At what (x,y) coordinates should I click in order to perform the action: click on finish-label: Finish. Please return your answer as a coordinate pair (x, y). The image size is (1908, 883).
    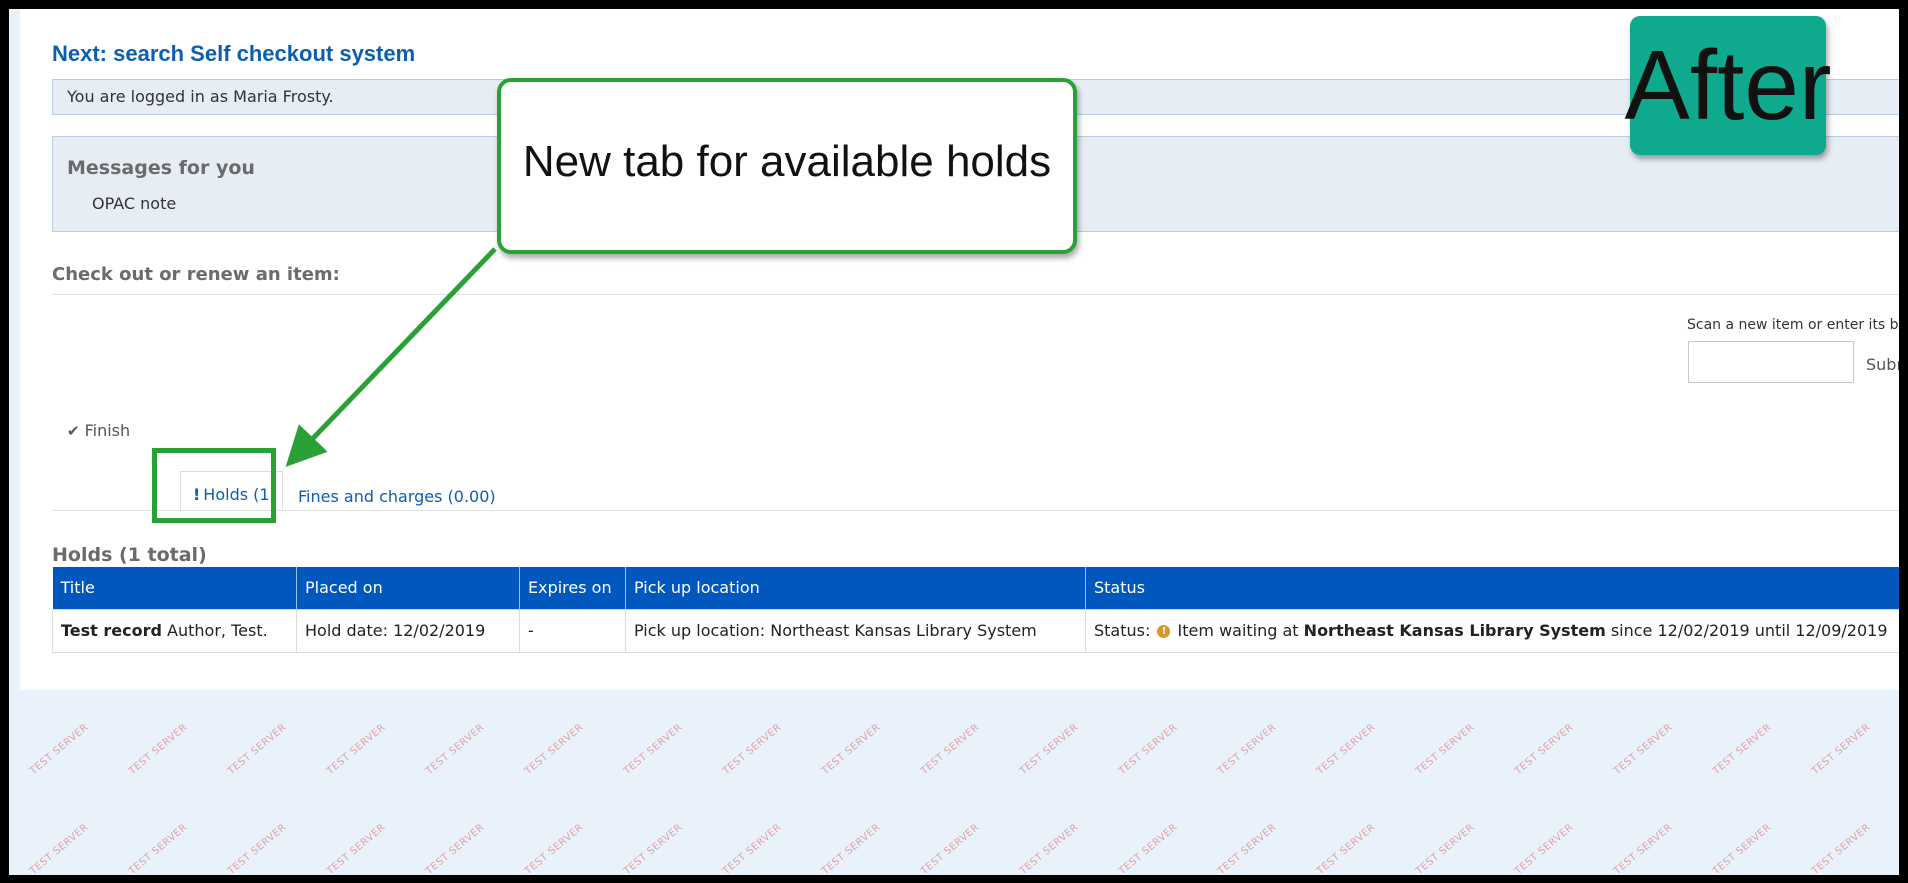
    Looking at the image, I should click on (107, 430).